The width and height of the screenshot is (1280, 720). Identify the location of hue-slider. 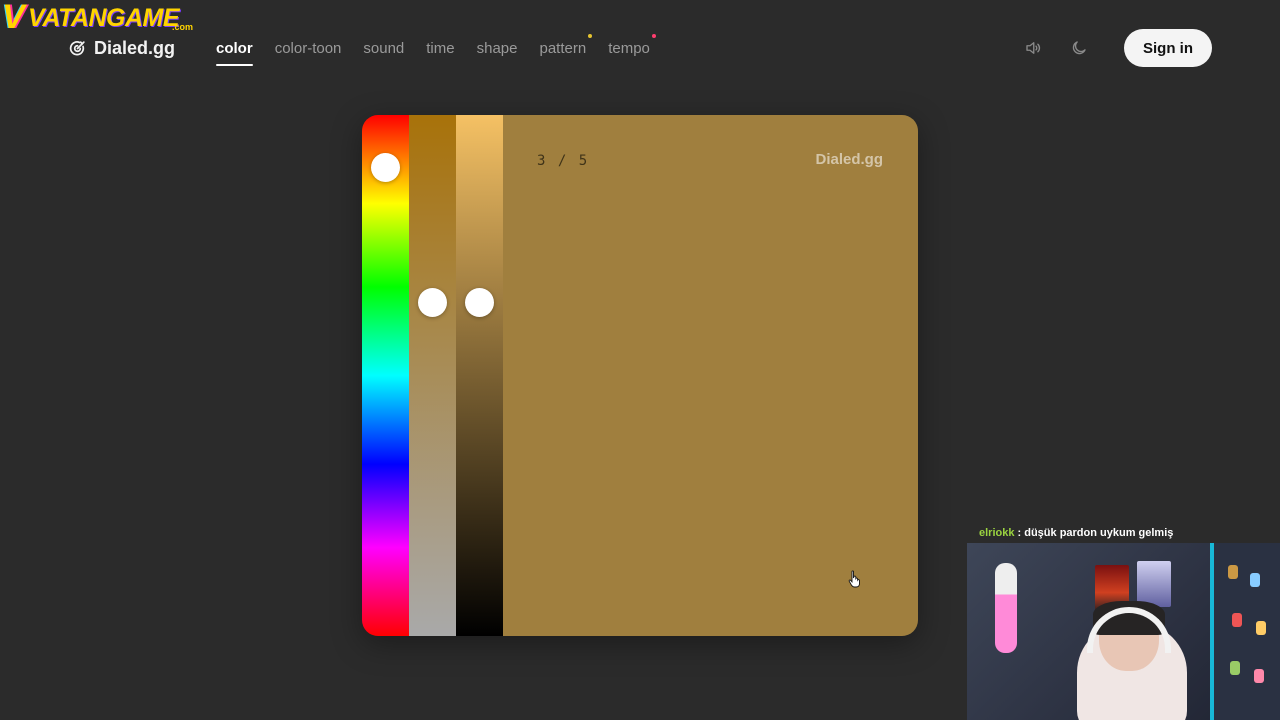
(385, 375).